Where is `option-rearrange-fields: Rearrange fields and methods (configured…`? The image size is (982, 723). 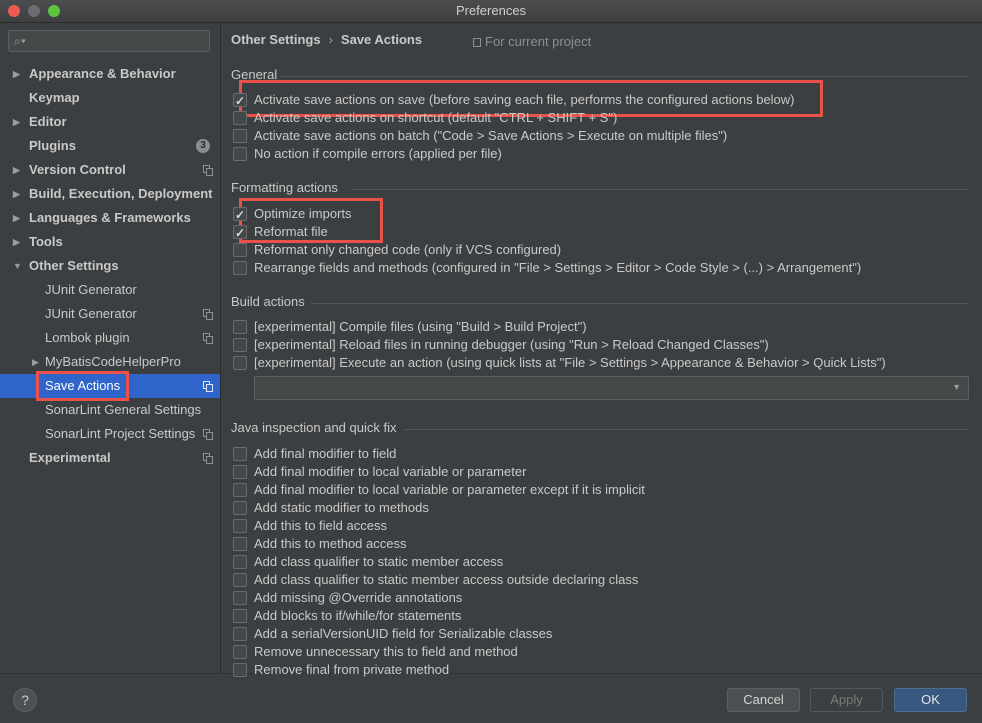
option-rearrange-fields: Rearrange fields and methods (configured… is located at coordinates (547, 268).